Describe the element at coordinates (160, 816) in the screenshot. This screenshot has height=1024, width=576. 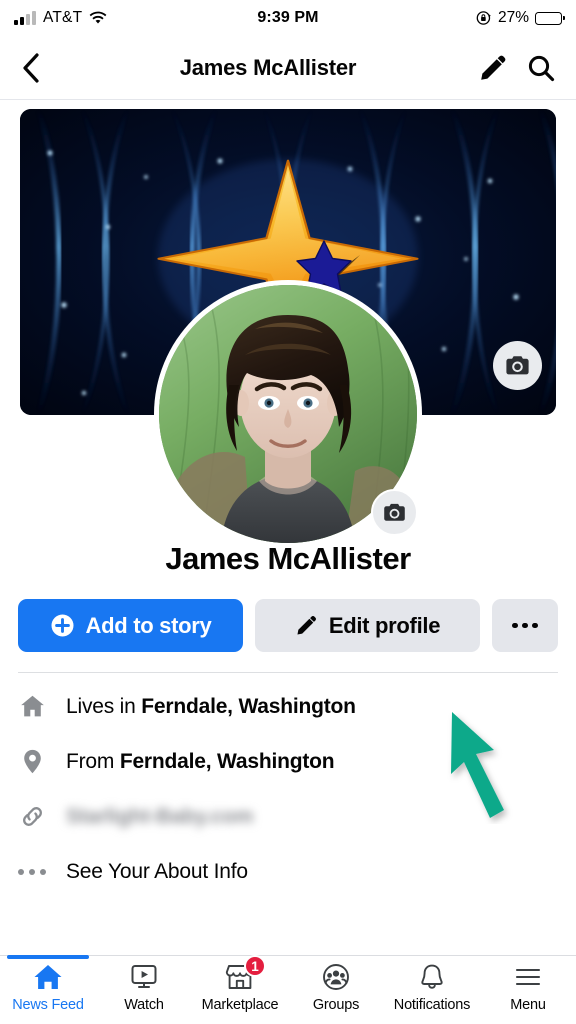
I see `info-value-website-redacted: Starlight-Baby.com` at that location.